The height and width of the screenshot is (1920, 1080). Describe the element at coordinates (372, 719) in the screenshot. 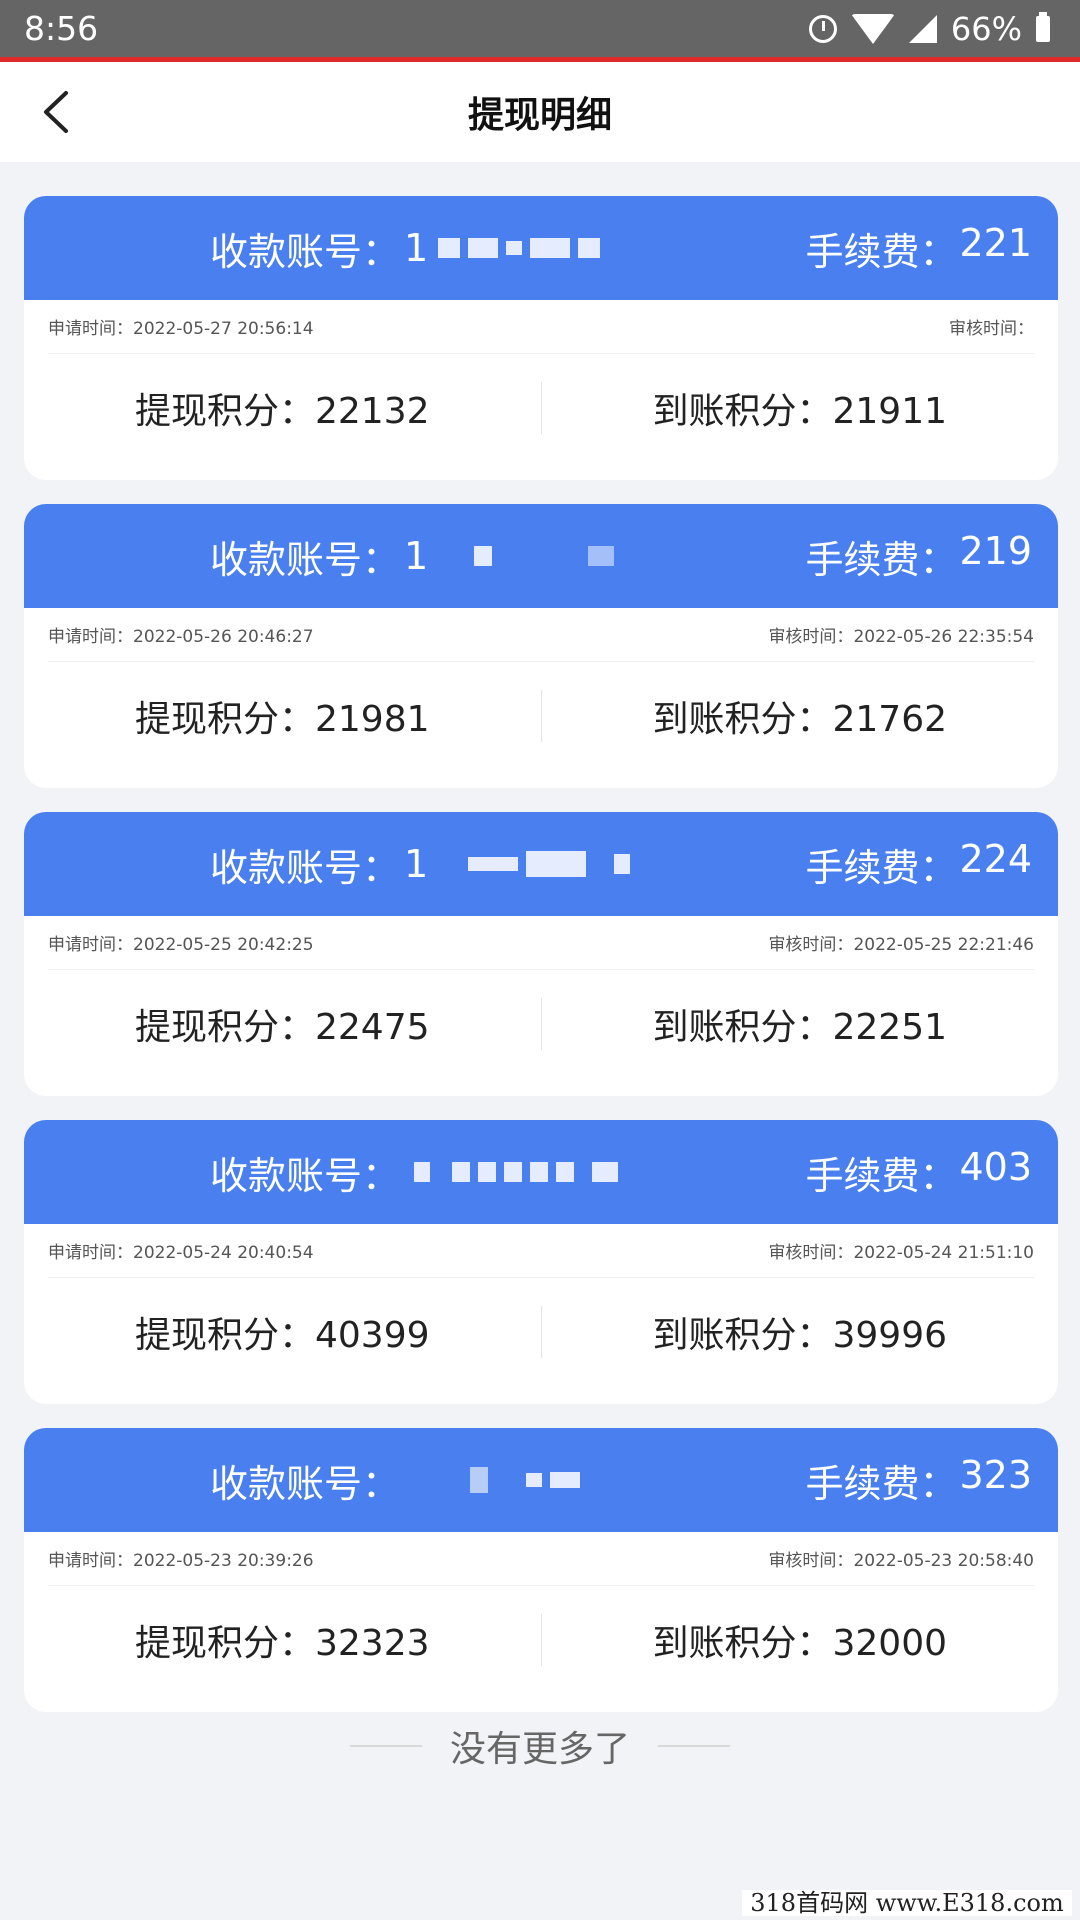

I see `withdraw-points-value: 21981` at that location.